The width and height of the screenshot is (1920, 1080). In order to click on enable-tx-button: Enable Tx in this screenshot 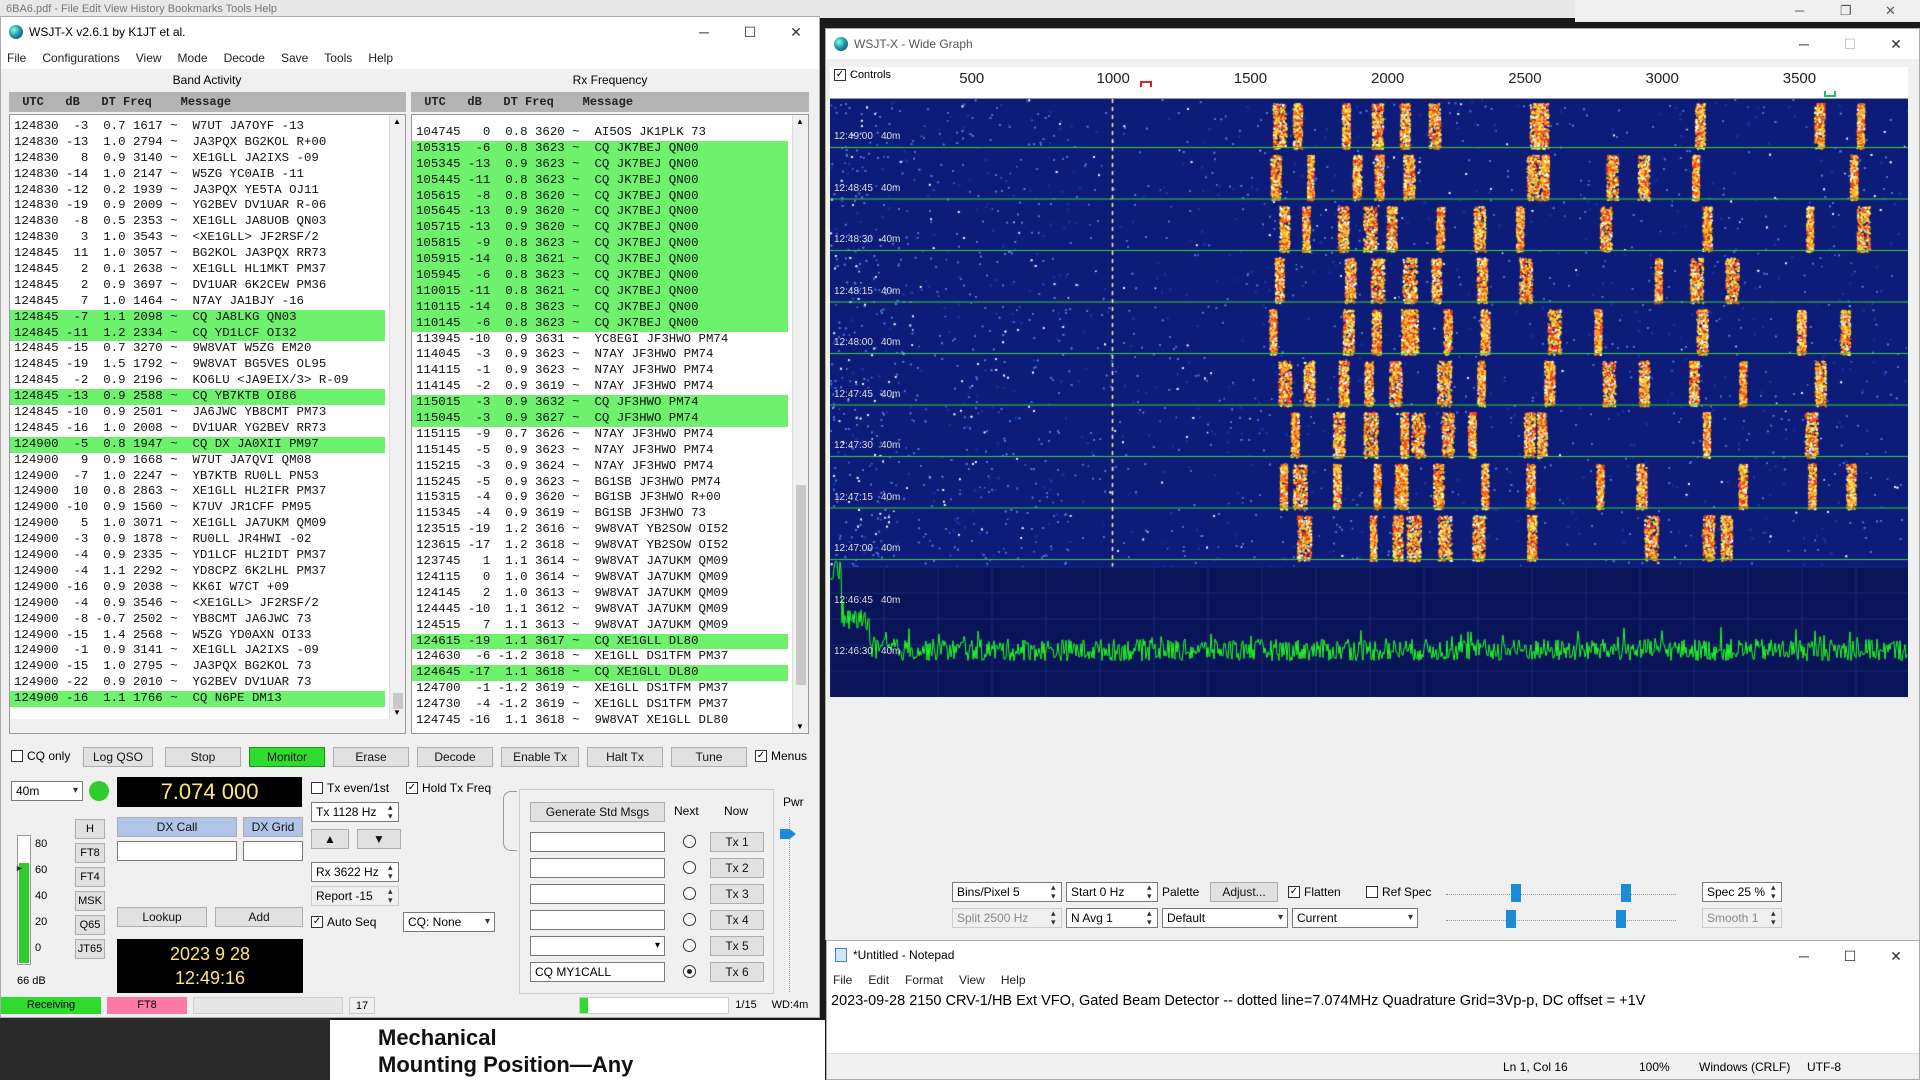, I will do `click(540, 757)`.